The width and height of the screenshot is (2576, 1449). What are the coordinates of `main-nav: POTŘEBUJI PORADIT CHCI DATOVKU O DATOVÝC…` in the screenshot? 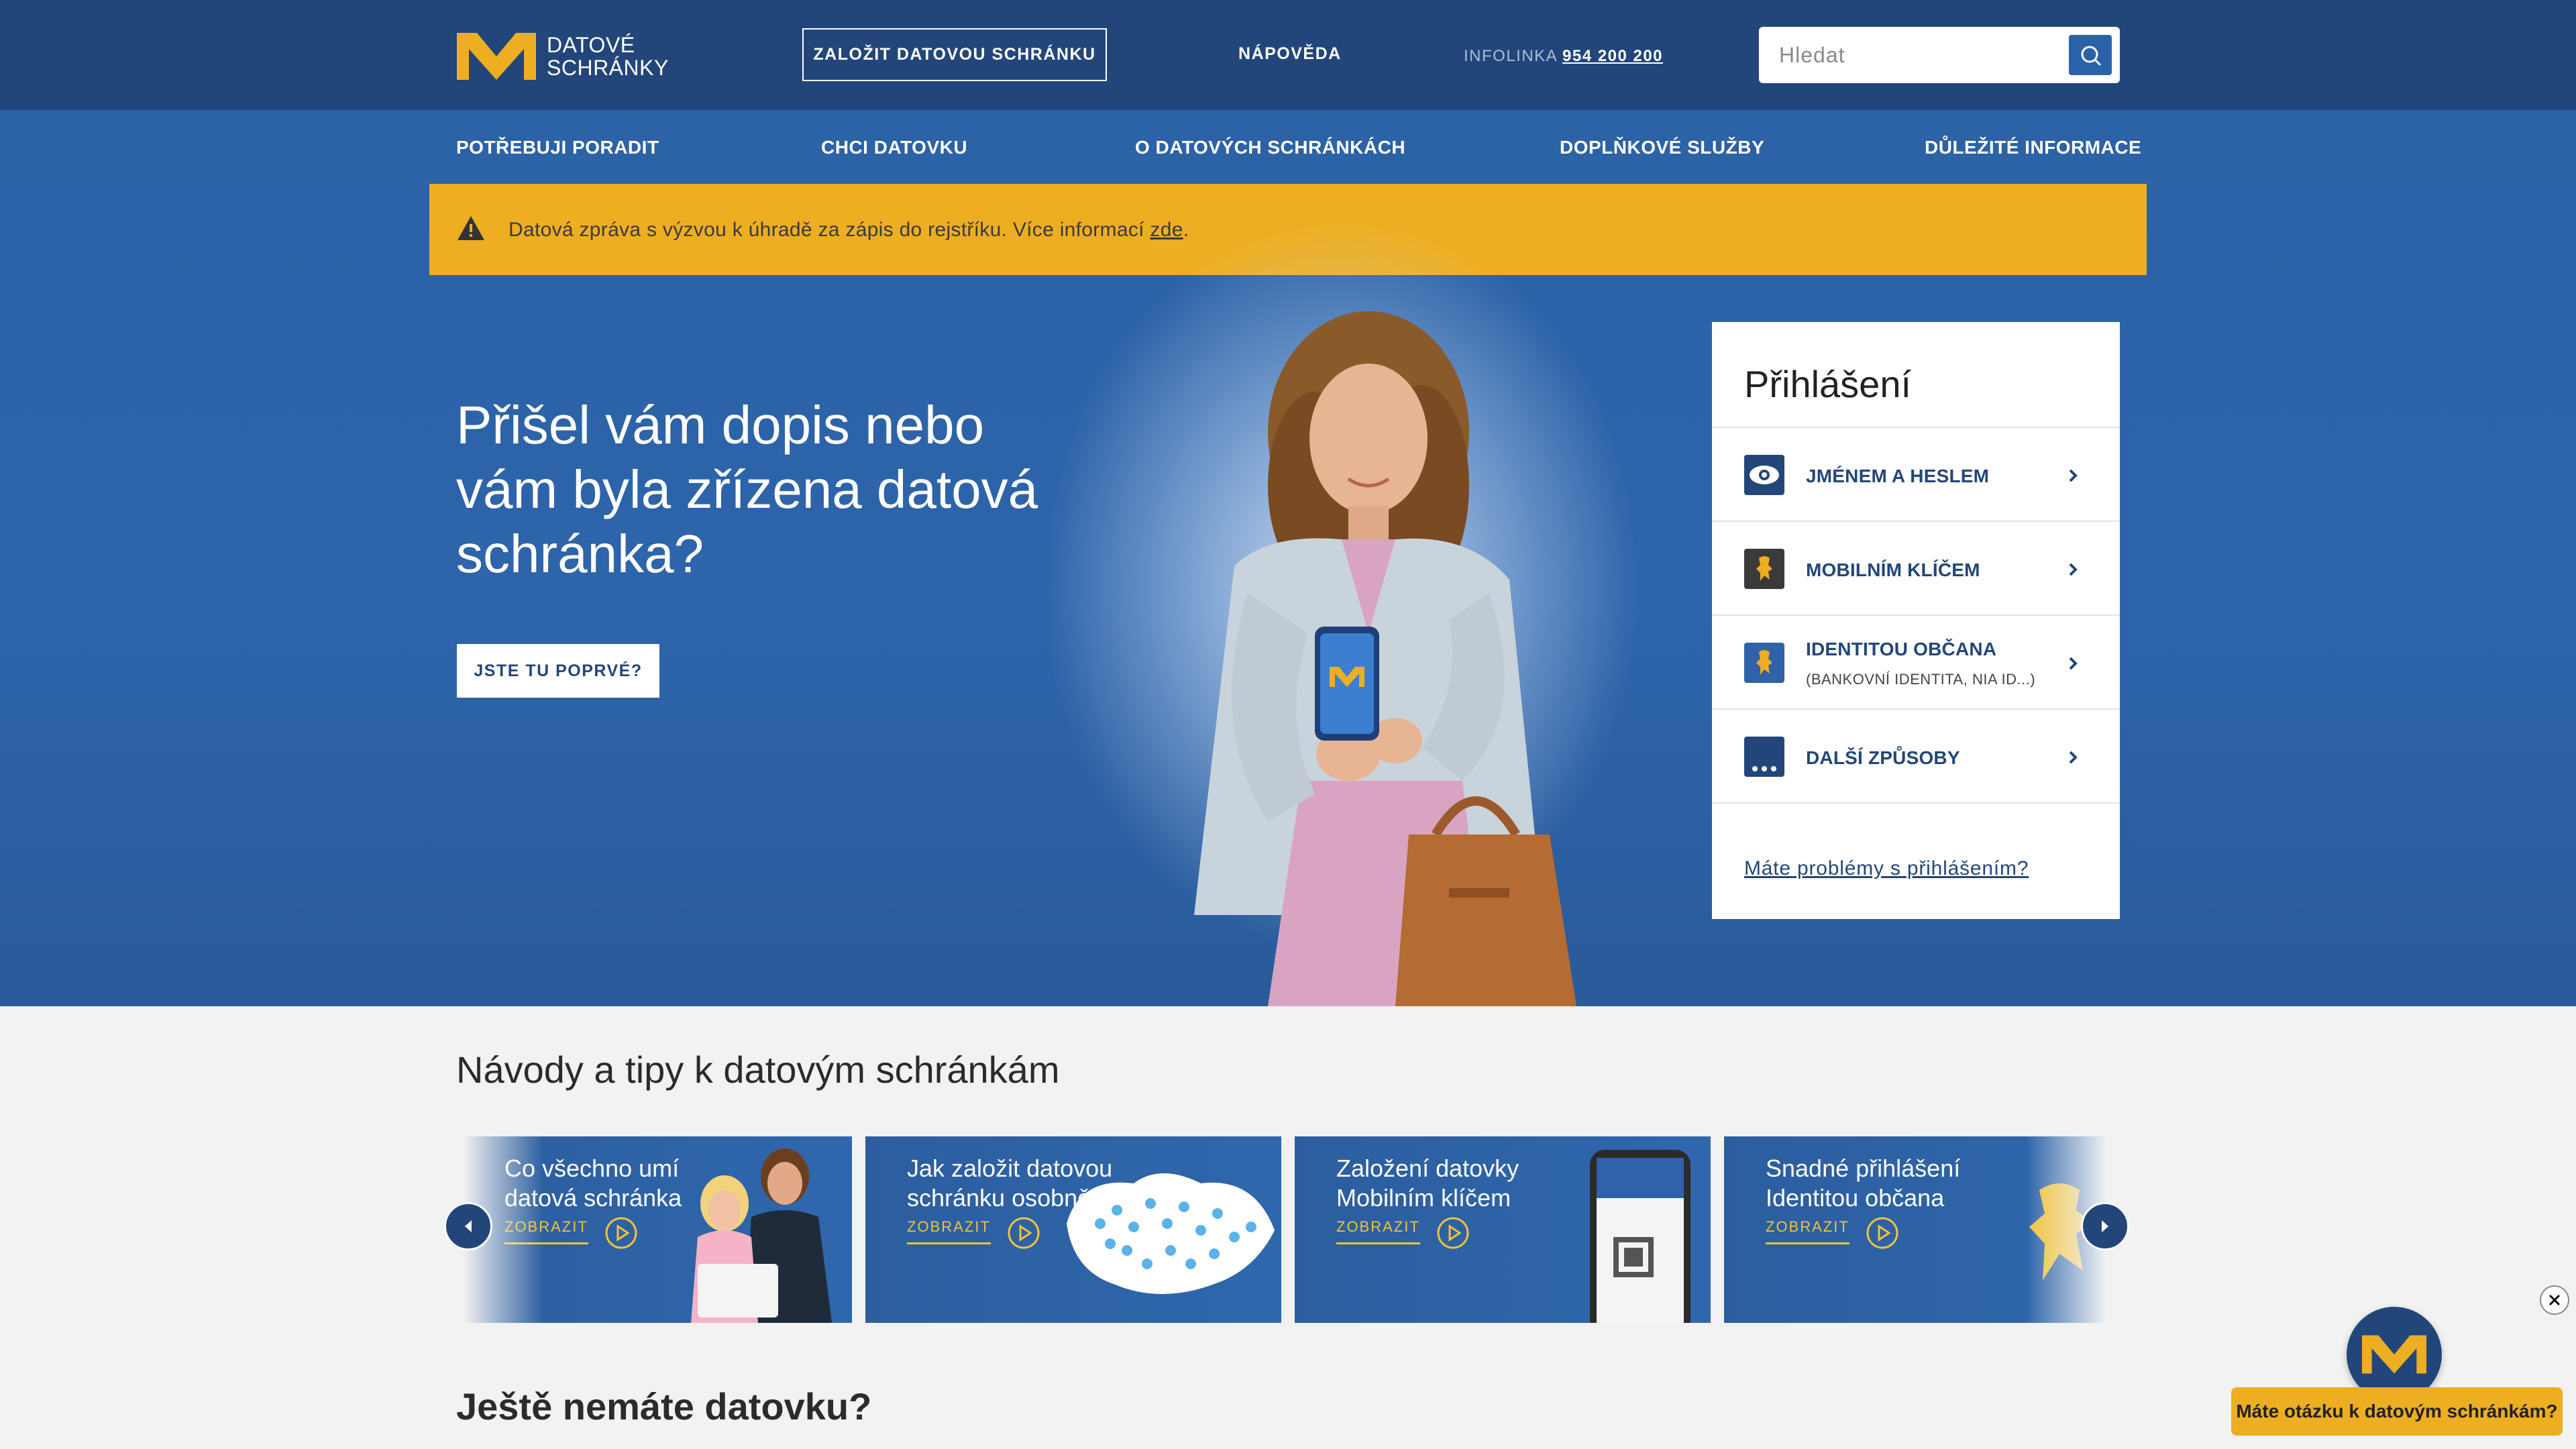 It's located at (1288, 147).